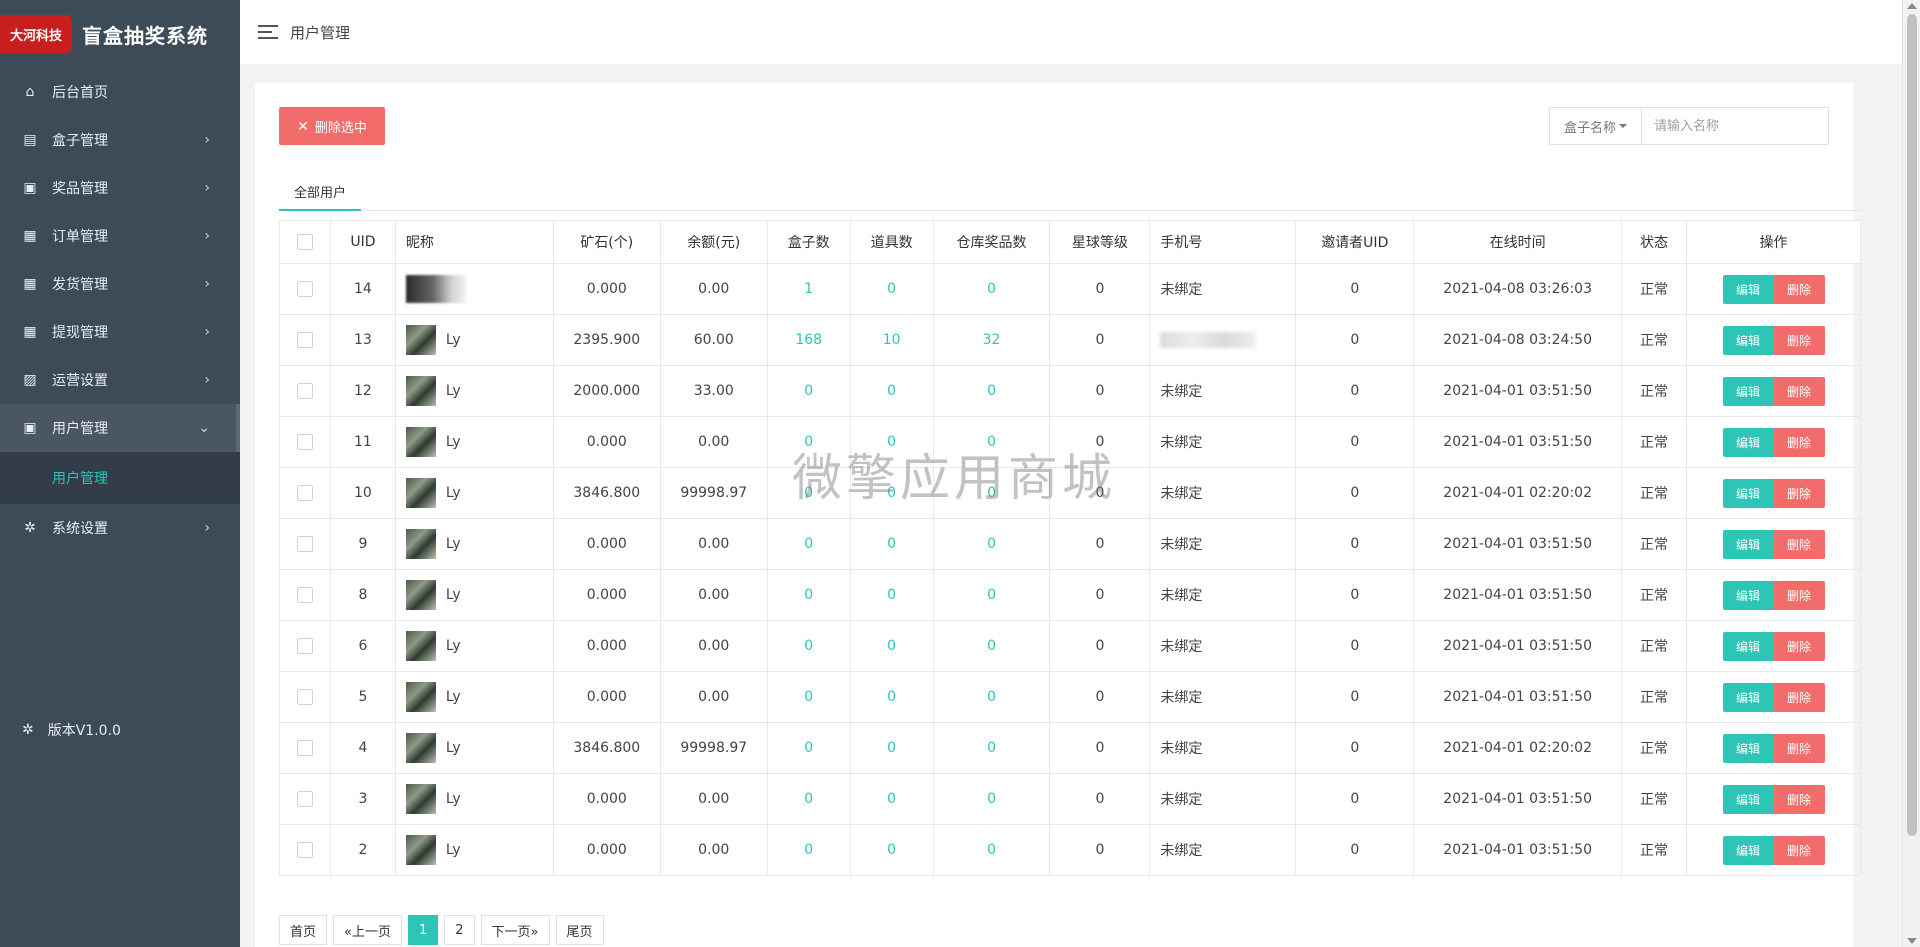 The width and height of the screenshot is (1920, 947). Describe the element at coordinates (320, 192) in the screenshot. I see `tab-all-users: 全部用户` at that location.